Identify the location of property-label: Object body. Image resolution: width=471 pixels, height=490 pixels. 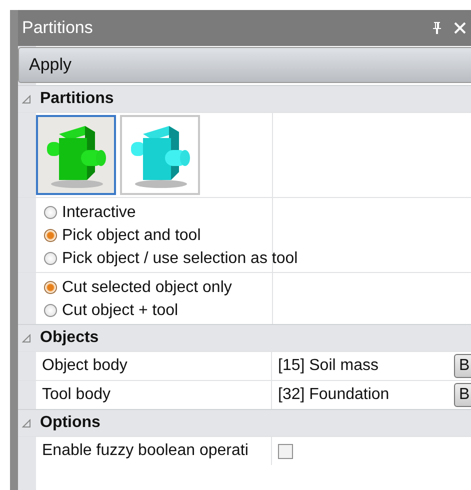
(154, 366).